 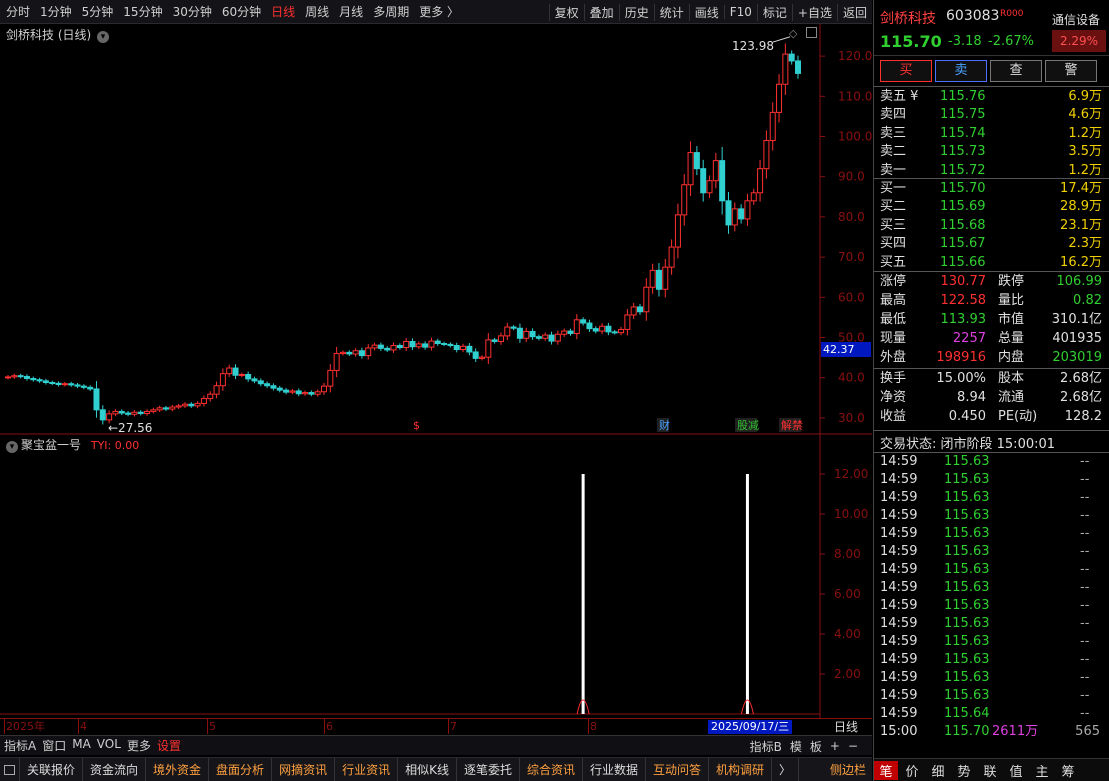 I want to click on toolbar-action: 画线, so click(x=706, y=12).